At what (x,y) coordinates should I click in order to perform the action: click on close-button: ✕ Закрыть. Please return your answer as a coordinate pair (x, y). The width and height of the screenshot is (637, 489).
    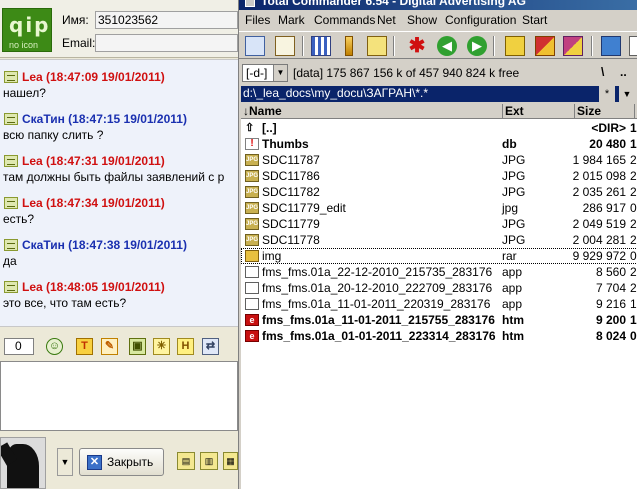
    Looking at the image, I should click on (121, 462).